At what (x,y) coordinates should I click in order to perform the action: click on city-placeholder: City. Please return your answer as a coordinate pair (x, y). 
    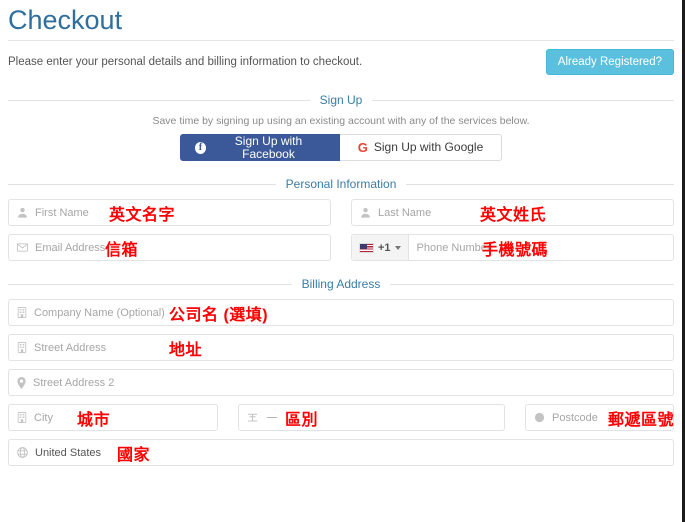
    Looking at the image, I should click on (43, 417).